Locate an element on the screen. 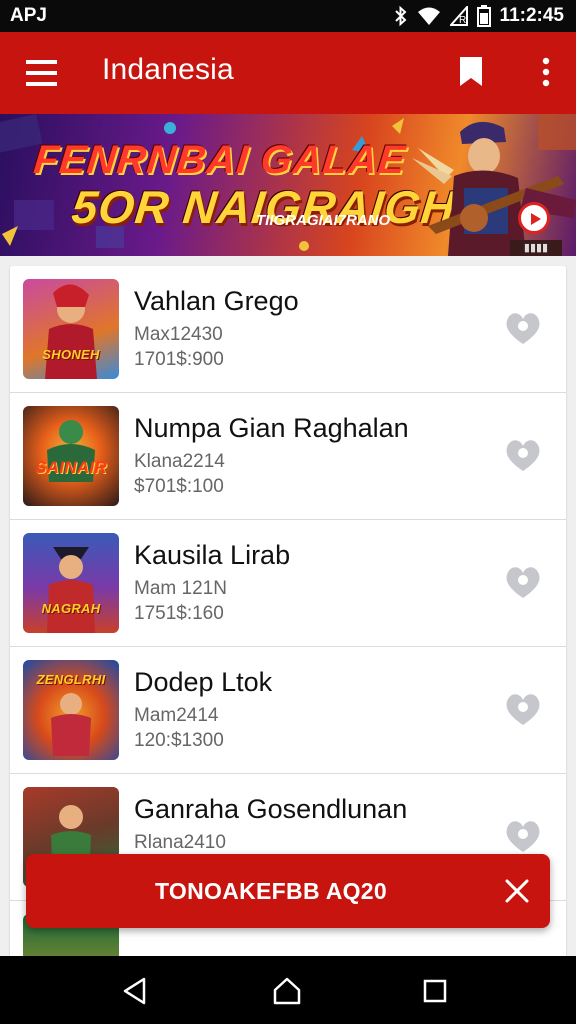 This screenshot has height=1024, width=576. game-price: 120:$1300 is located at coordinates (179, 740).